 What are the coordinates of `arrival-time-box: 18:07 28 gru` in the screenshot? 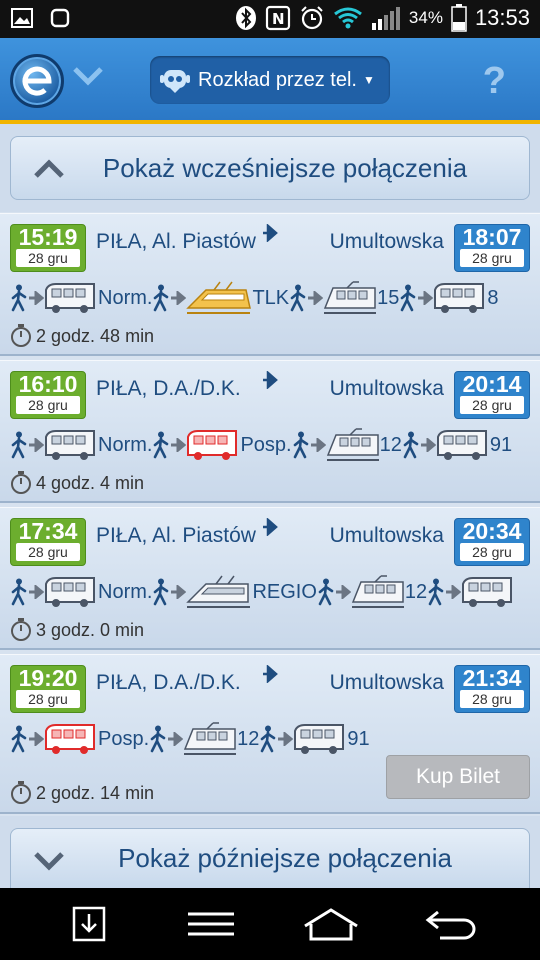 It's located at (492, 248).